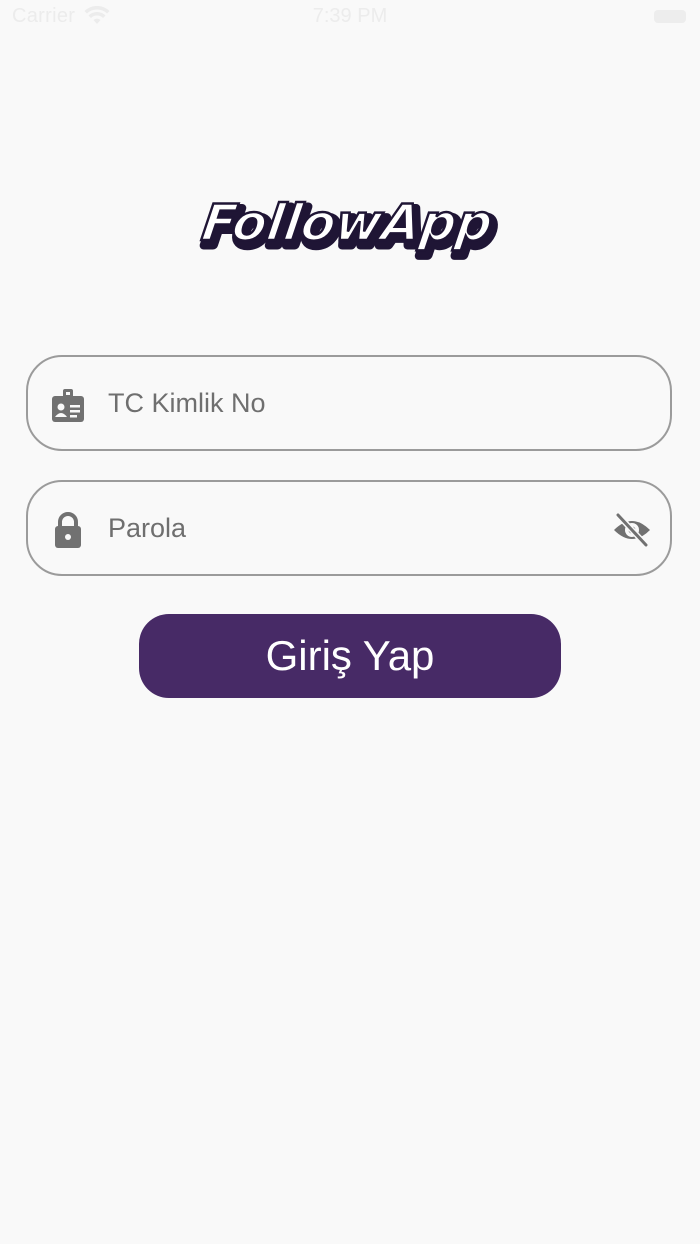 The image size is (700, 1244). What do you see at coordinates (670, 16) in the screenshot?
I see `battery-icon` at bounding box center [670, 16].